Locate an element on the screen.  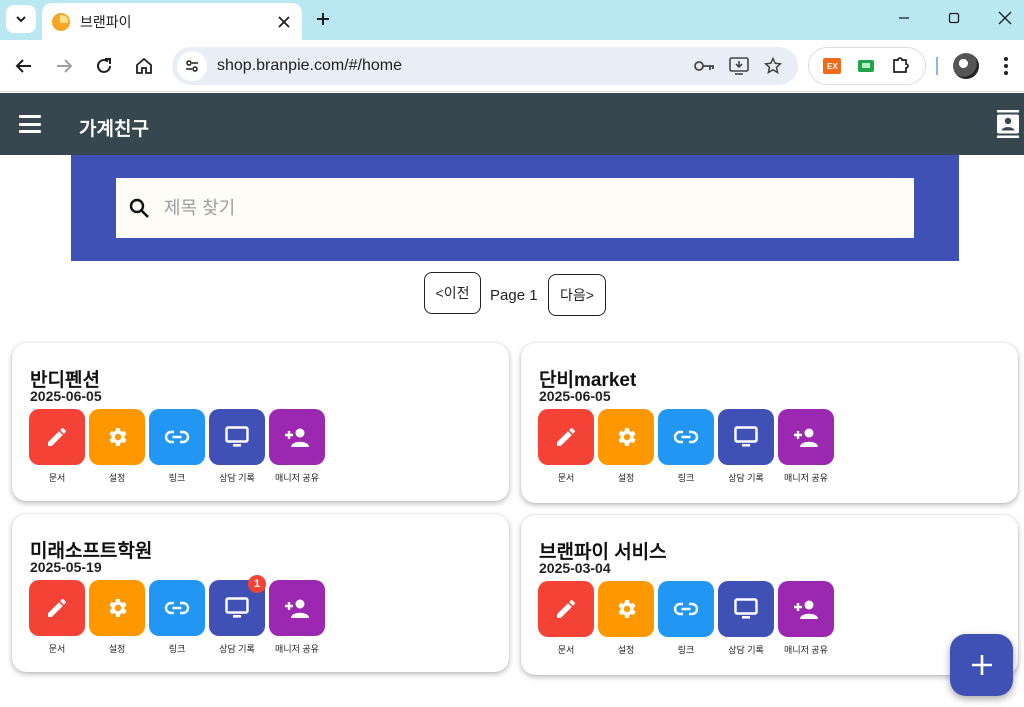
search-section is located at coordinates (515, 208).